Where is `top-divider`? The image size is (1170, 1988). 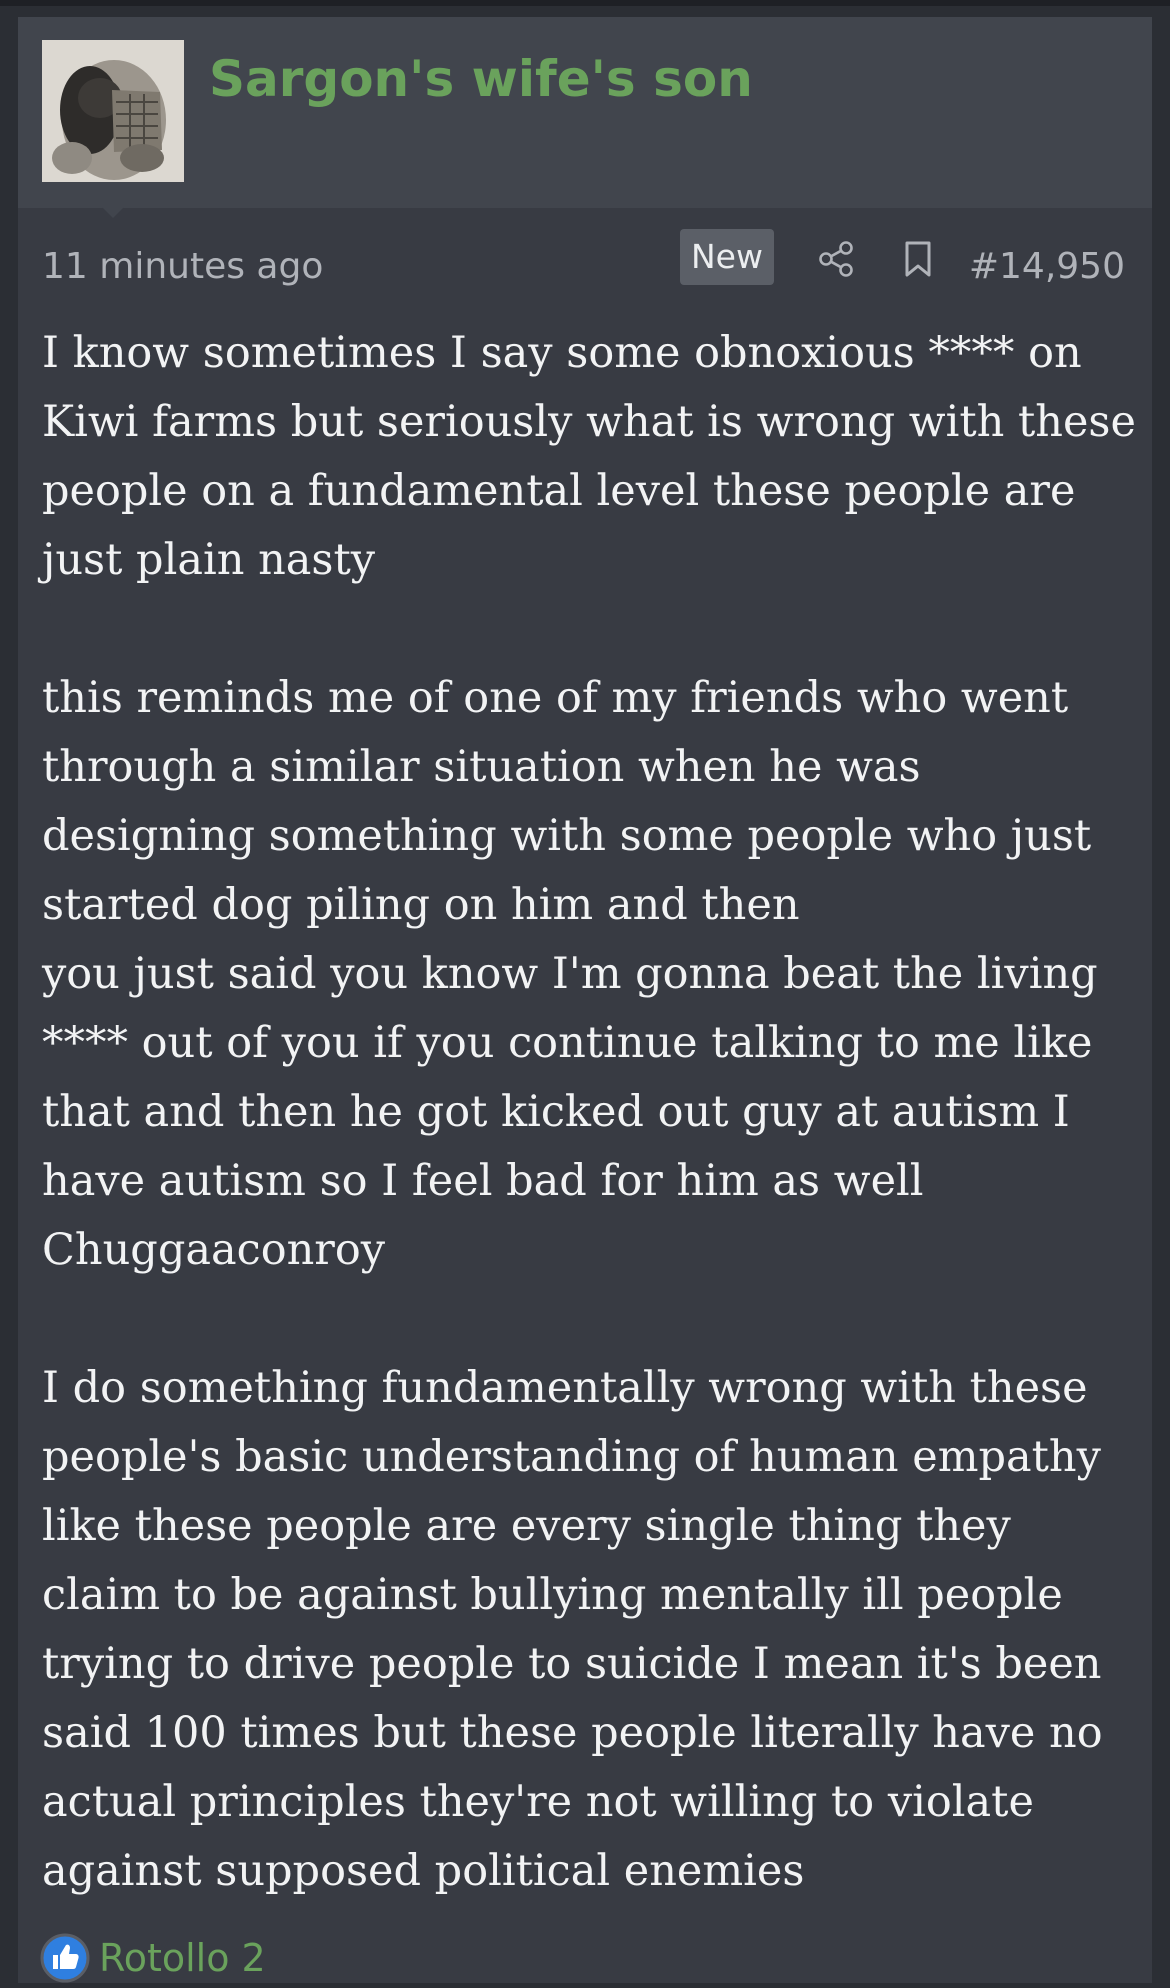
top-divider is located at coordinates (585, 3).